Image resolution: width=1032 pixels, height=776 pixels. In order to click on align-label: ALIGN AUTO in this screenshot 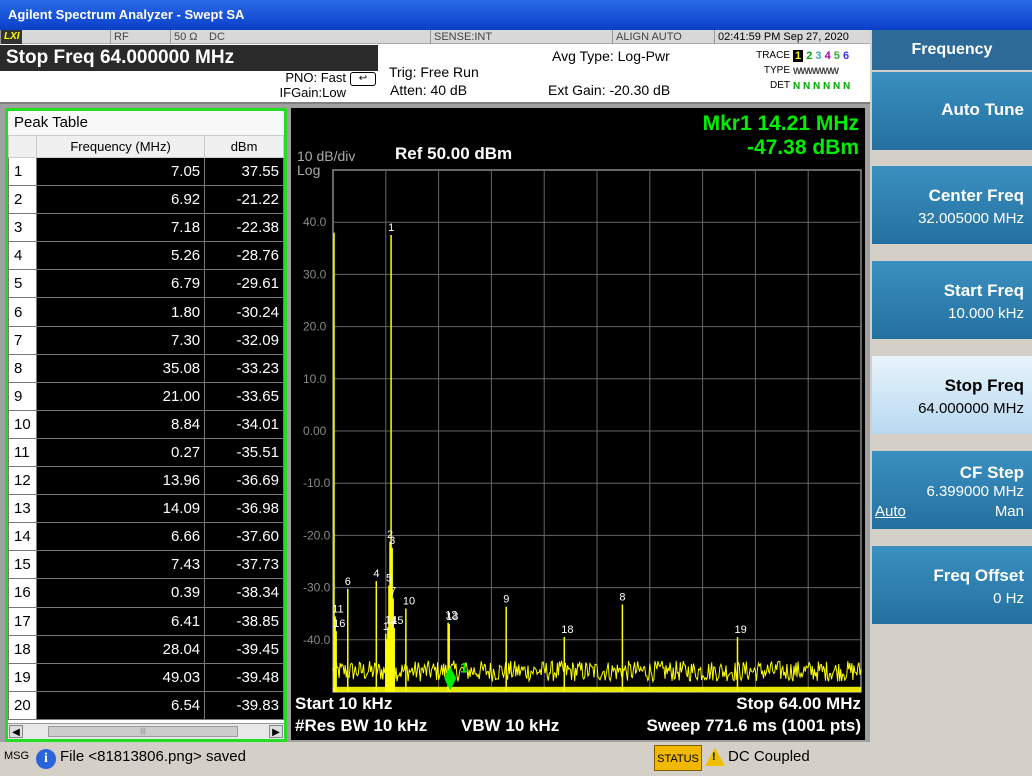, I will do `click(662, 37)`.